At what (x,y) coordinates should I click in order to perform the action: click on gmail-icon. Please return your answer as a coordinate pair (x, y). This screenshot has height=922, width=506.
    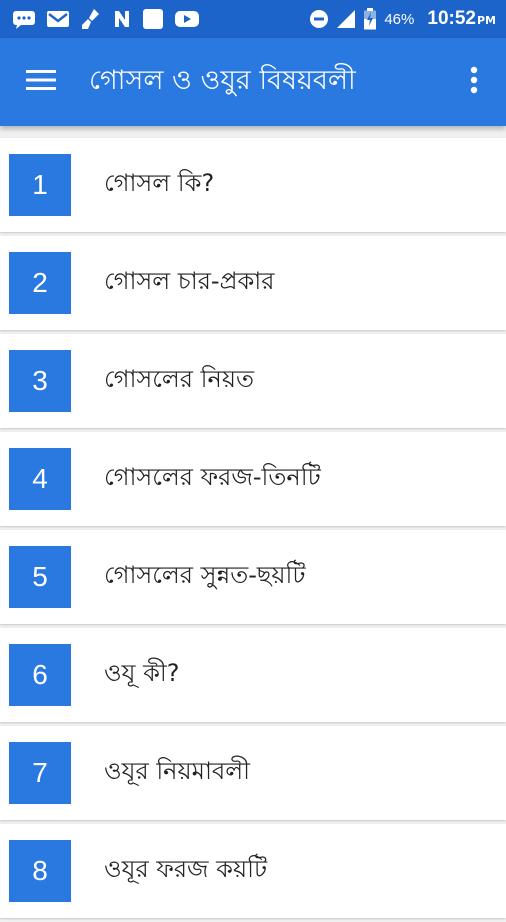
    Looking at the image, I should click on (58, 19).